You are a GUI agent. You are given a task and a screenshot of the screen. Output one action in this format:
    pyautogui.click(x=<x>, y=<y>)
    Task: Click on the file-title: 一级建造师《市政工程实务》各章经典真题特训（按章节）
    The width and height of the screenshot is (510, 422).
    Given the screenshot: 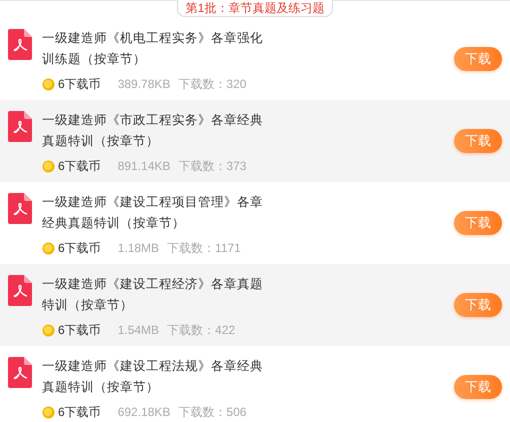 What is the action you would take?
    pyautogui.click(x=153, y=131)
    